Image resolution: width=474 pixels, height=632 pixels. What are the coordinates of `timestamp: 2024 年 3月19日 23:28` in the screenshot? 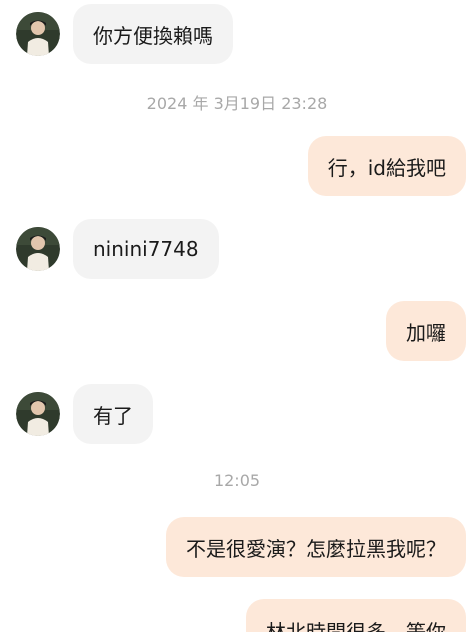 It's located at (237, 103).